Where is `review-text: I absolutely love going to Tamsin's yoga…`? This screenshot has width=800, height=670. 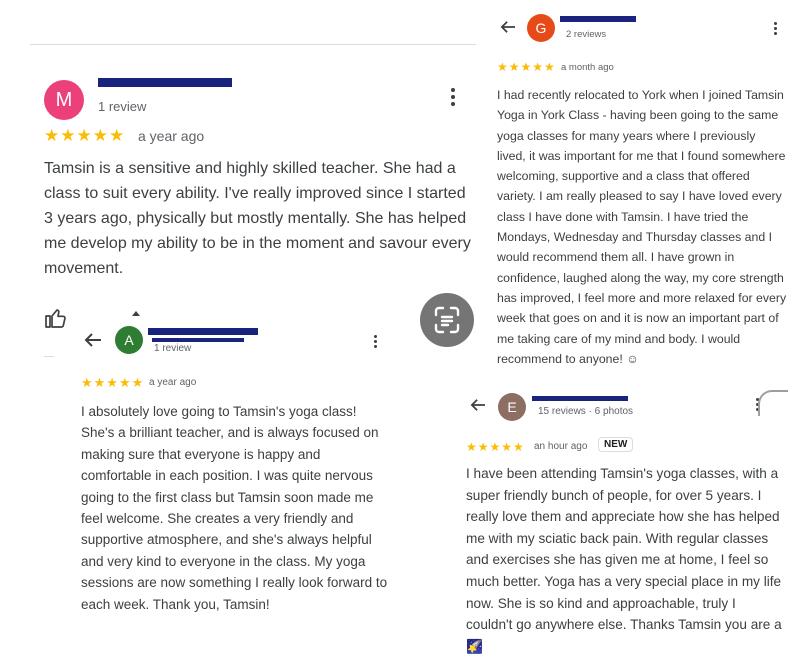
review-text: I absolutely love going to Tamsin's yoga… is located at coordinates (234, 508).